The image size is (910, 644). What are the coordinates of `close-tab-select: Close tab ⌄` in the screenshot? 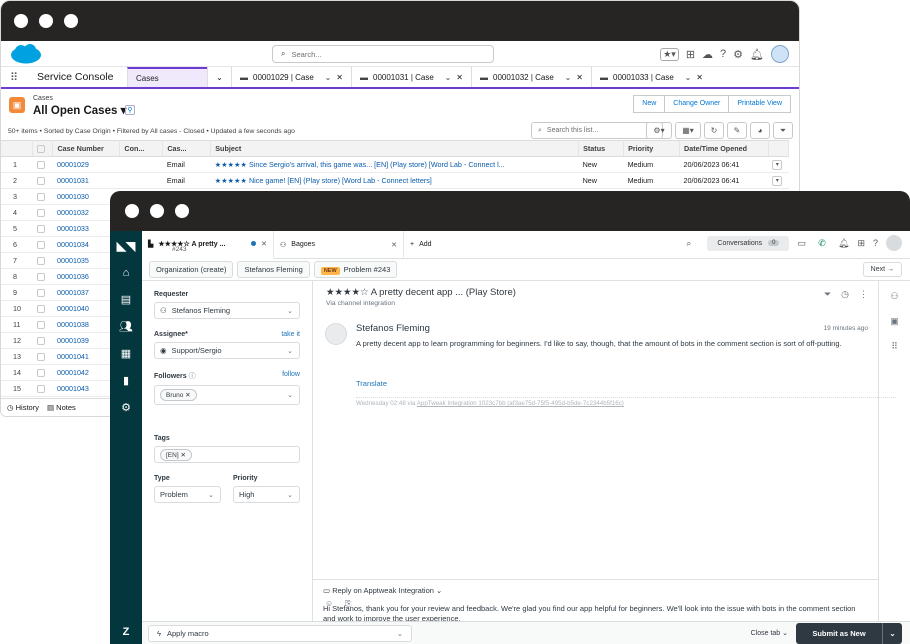 It's located at (769, 633).